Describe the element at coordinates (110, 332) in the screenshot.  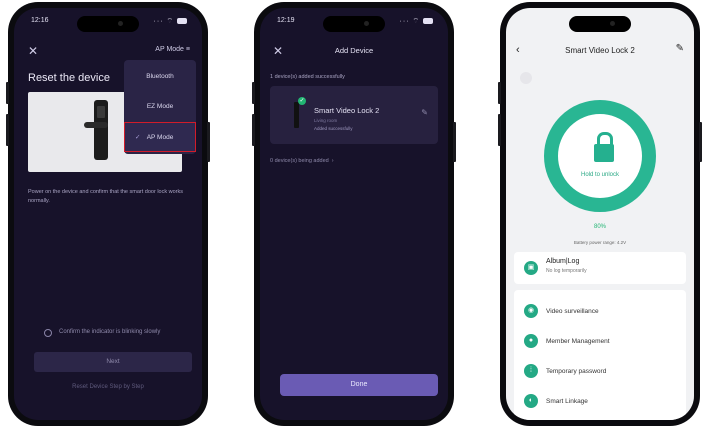
I see `confirm-label: Confirm the indicator is blinking slowly` at that location.